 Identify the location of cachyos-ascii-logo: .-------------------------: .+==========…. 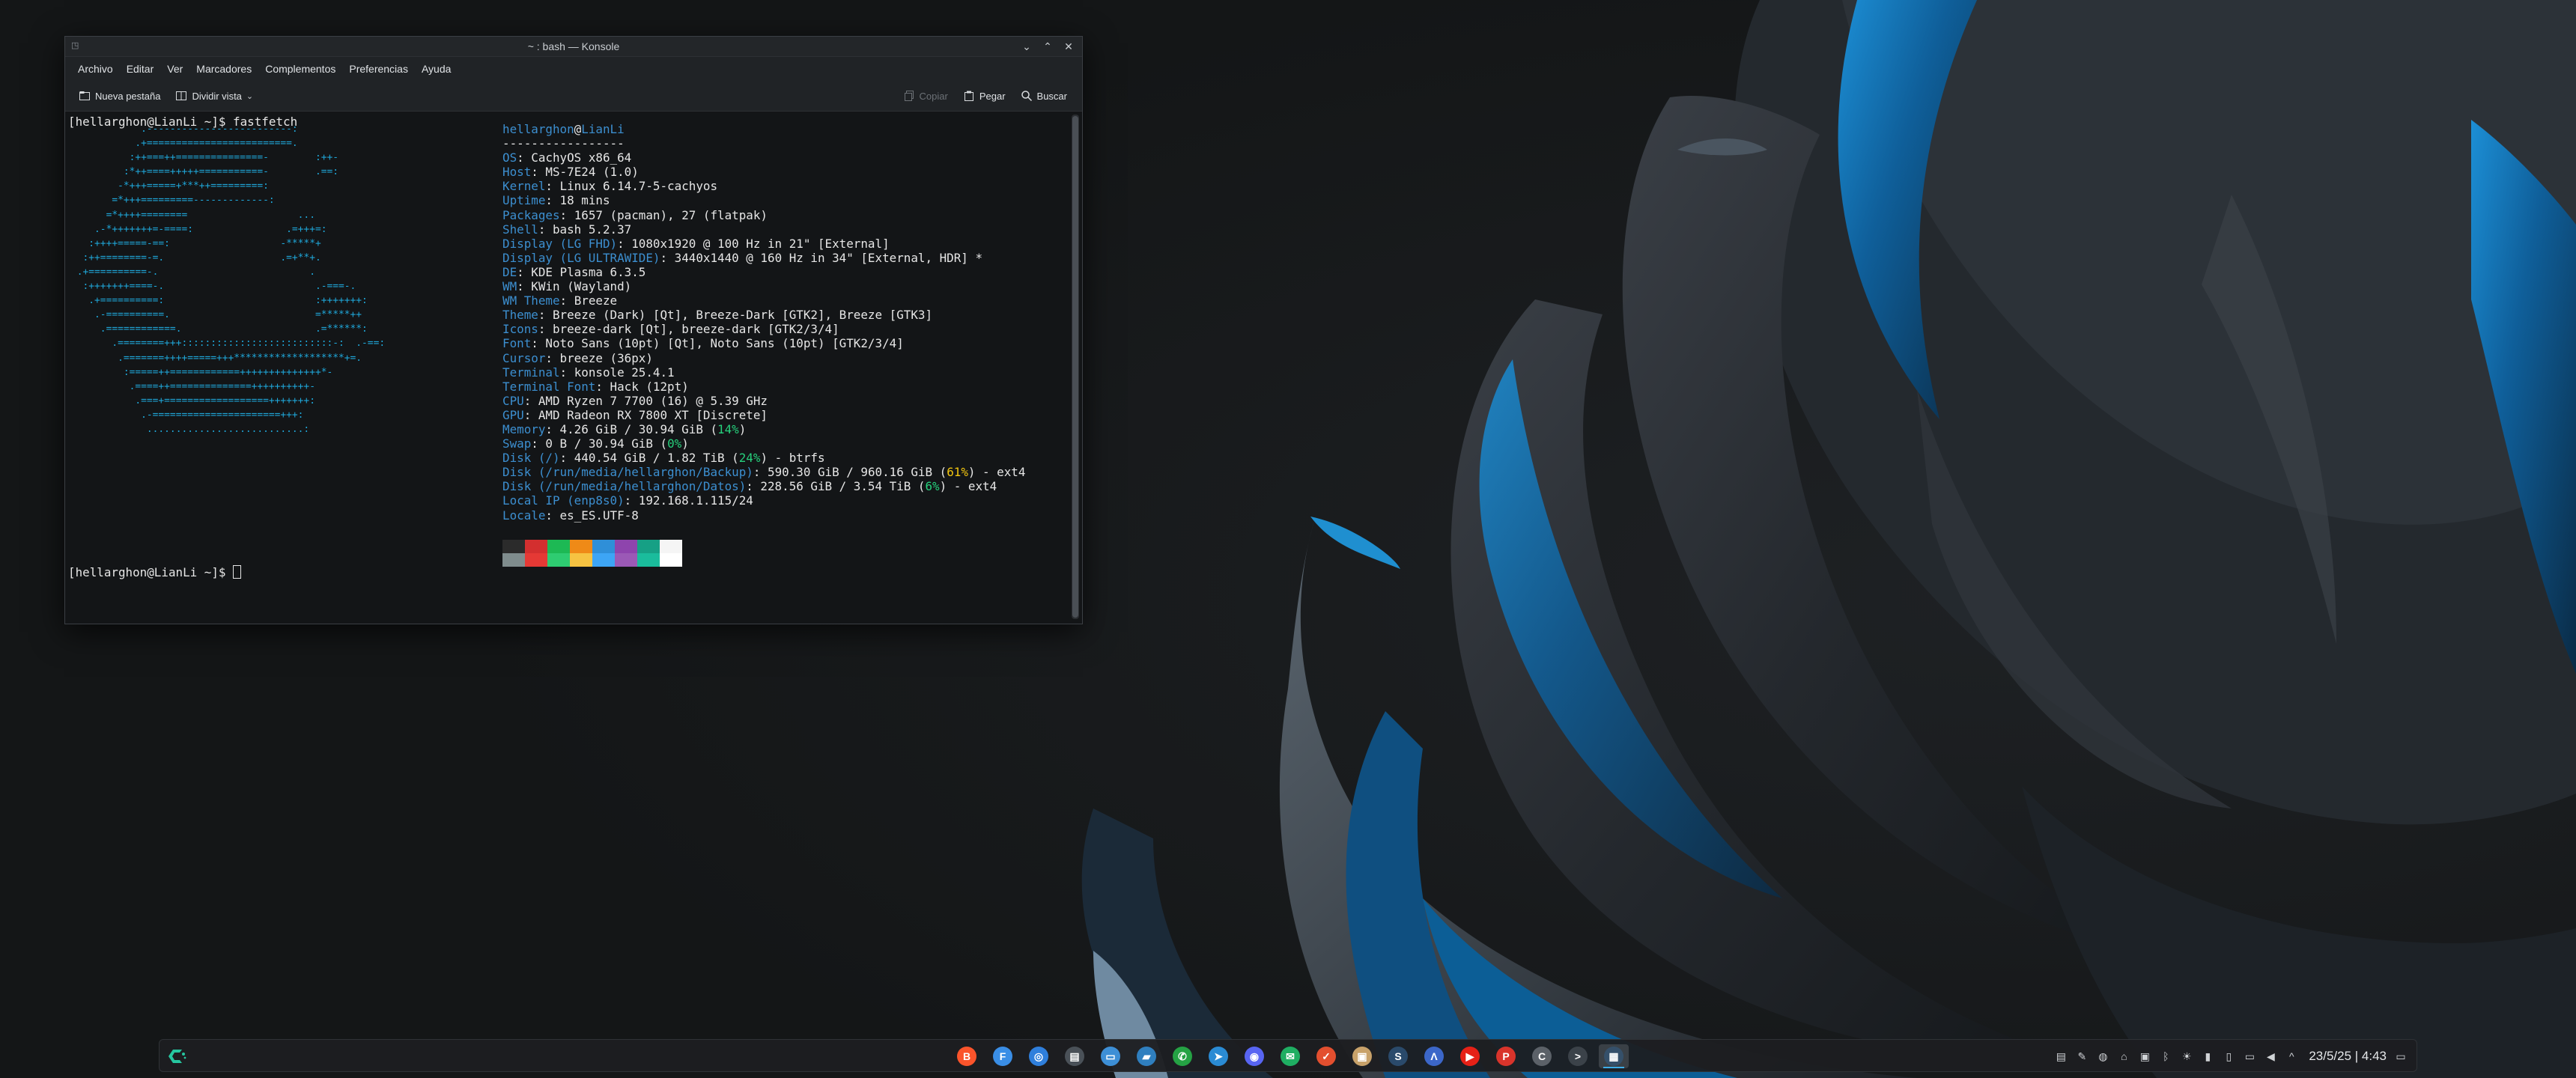
(228, 279).